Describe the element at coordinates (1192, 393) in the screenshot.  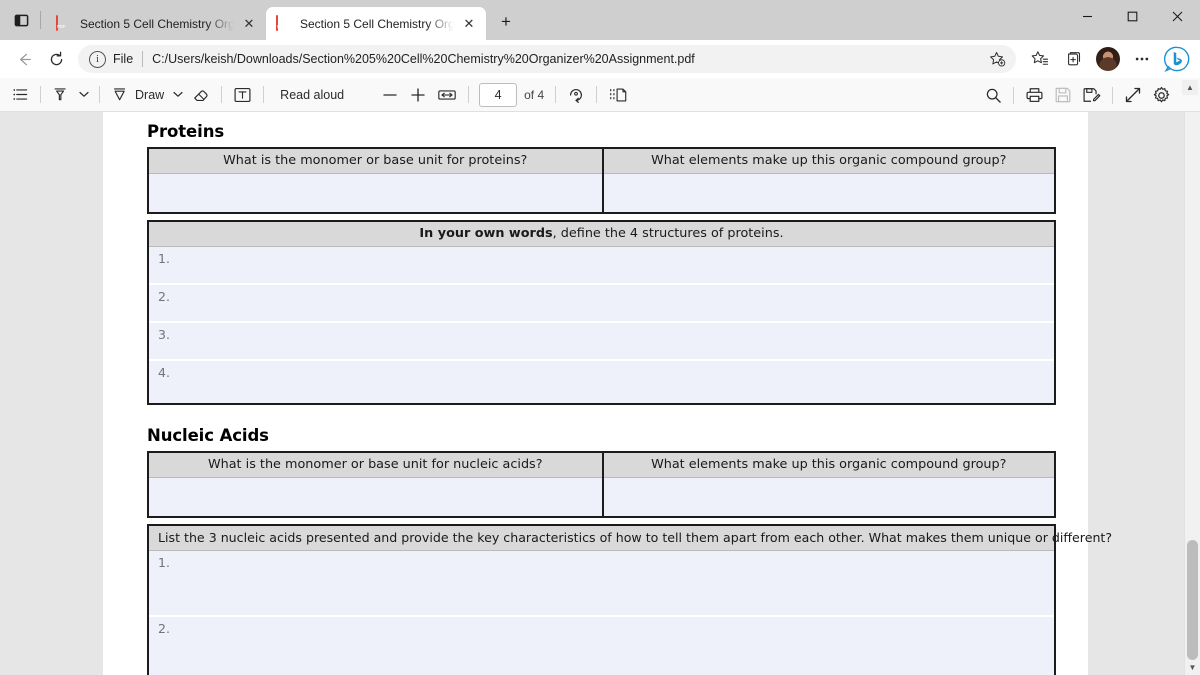
I see `vertical-scrollbar: ▼` at that location.